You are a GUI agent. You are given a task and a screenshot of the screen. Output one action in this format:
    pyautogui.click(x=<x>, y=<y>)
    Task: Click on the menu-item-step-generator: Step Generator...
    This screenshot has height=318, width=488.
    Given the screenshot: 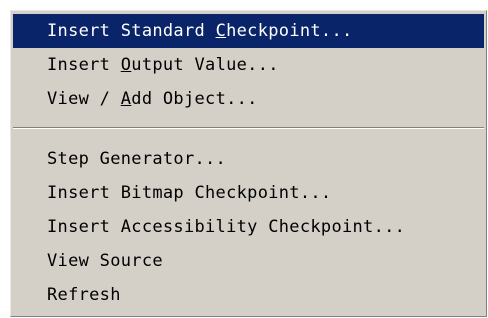 What is the action you would take?
    pyautogui.click(x=248, y=159)
    